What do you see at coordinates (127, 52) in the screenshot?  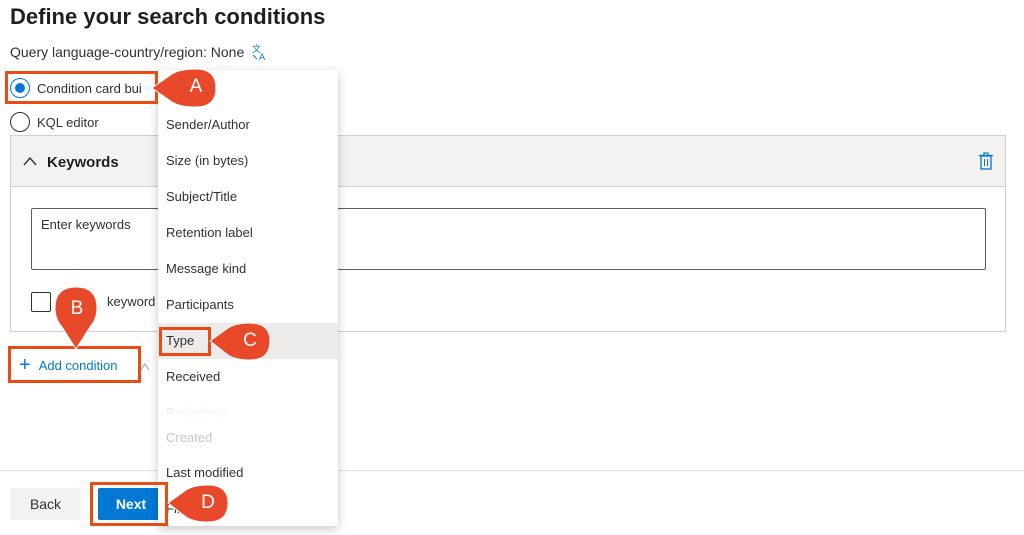 I see `query-language-label: Query language-country/region: None` at bounding box center [127, 52].